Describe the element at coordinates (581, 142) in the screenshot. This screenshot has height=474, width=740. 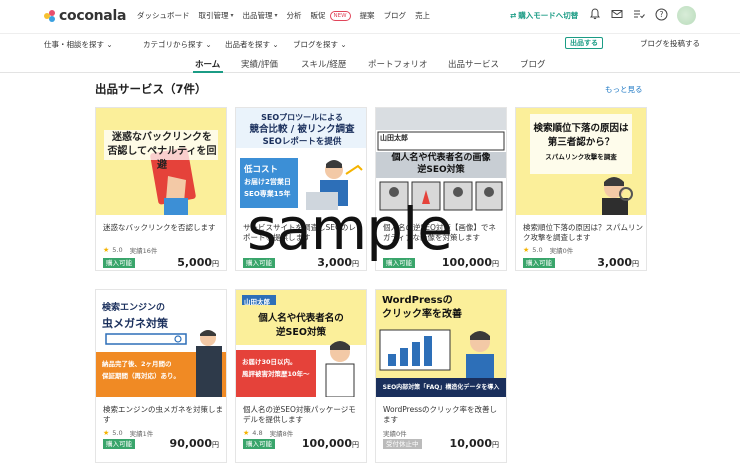
I see `thumb-caption: 第三者認から？` at that location.